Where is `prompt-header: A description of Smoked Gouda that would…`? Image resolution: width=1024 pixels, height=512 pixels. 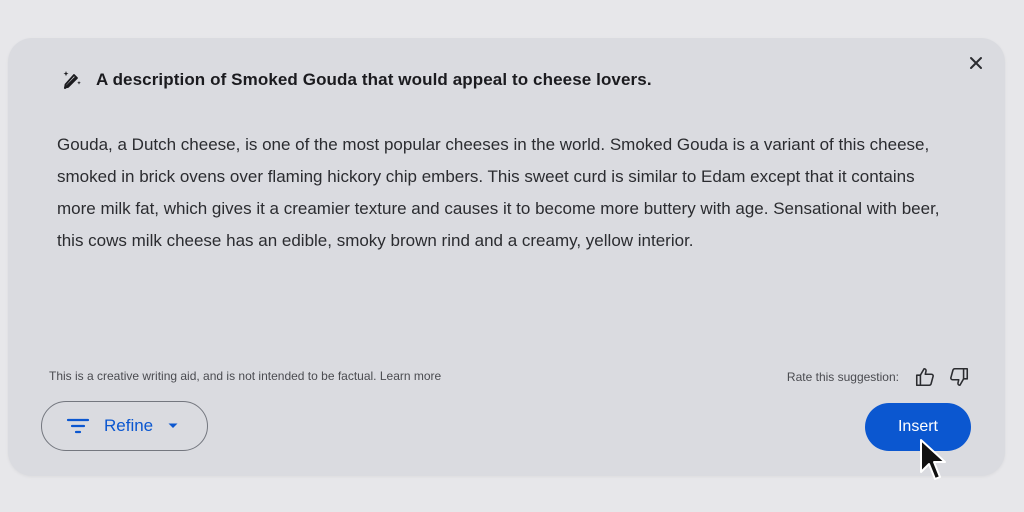 prompt-header: A description of Smoked Gouda that would… is located at coordinates (356, 80).